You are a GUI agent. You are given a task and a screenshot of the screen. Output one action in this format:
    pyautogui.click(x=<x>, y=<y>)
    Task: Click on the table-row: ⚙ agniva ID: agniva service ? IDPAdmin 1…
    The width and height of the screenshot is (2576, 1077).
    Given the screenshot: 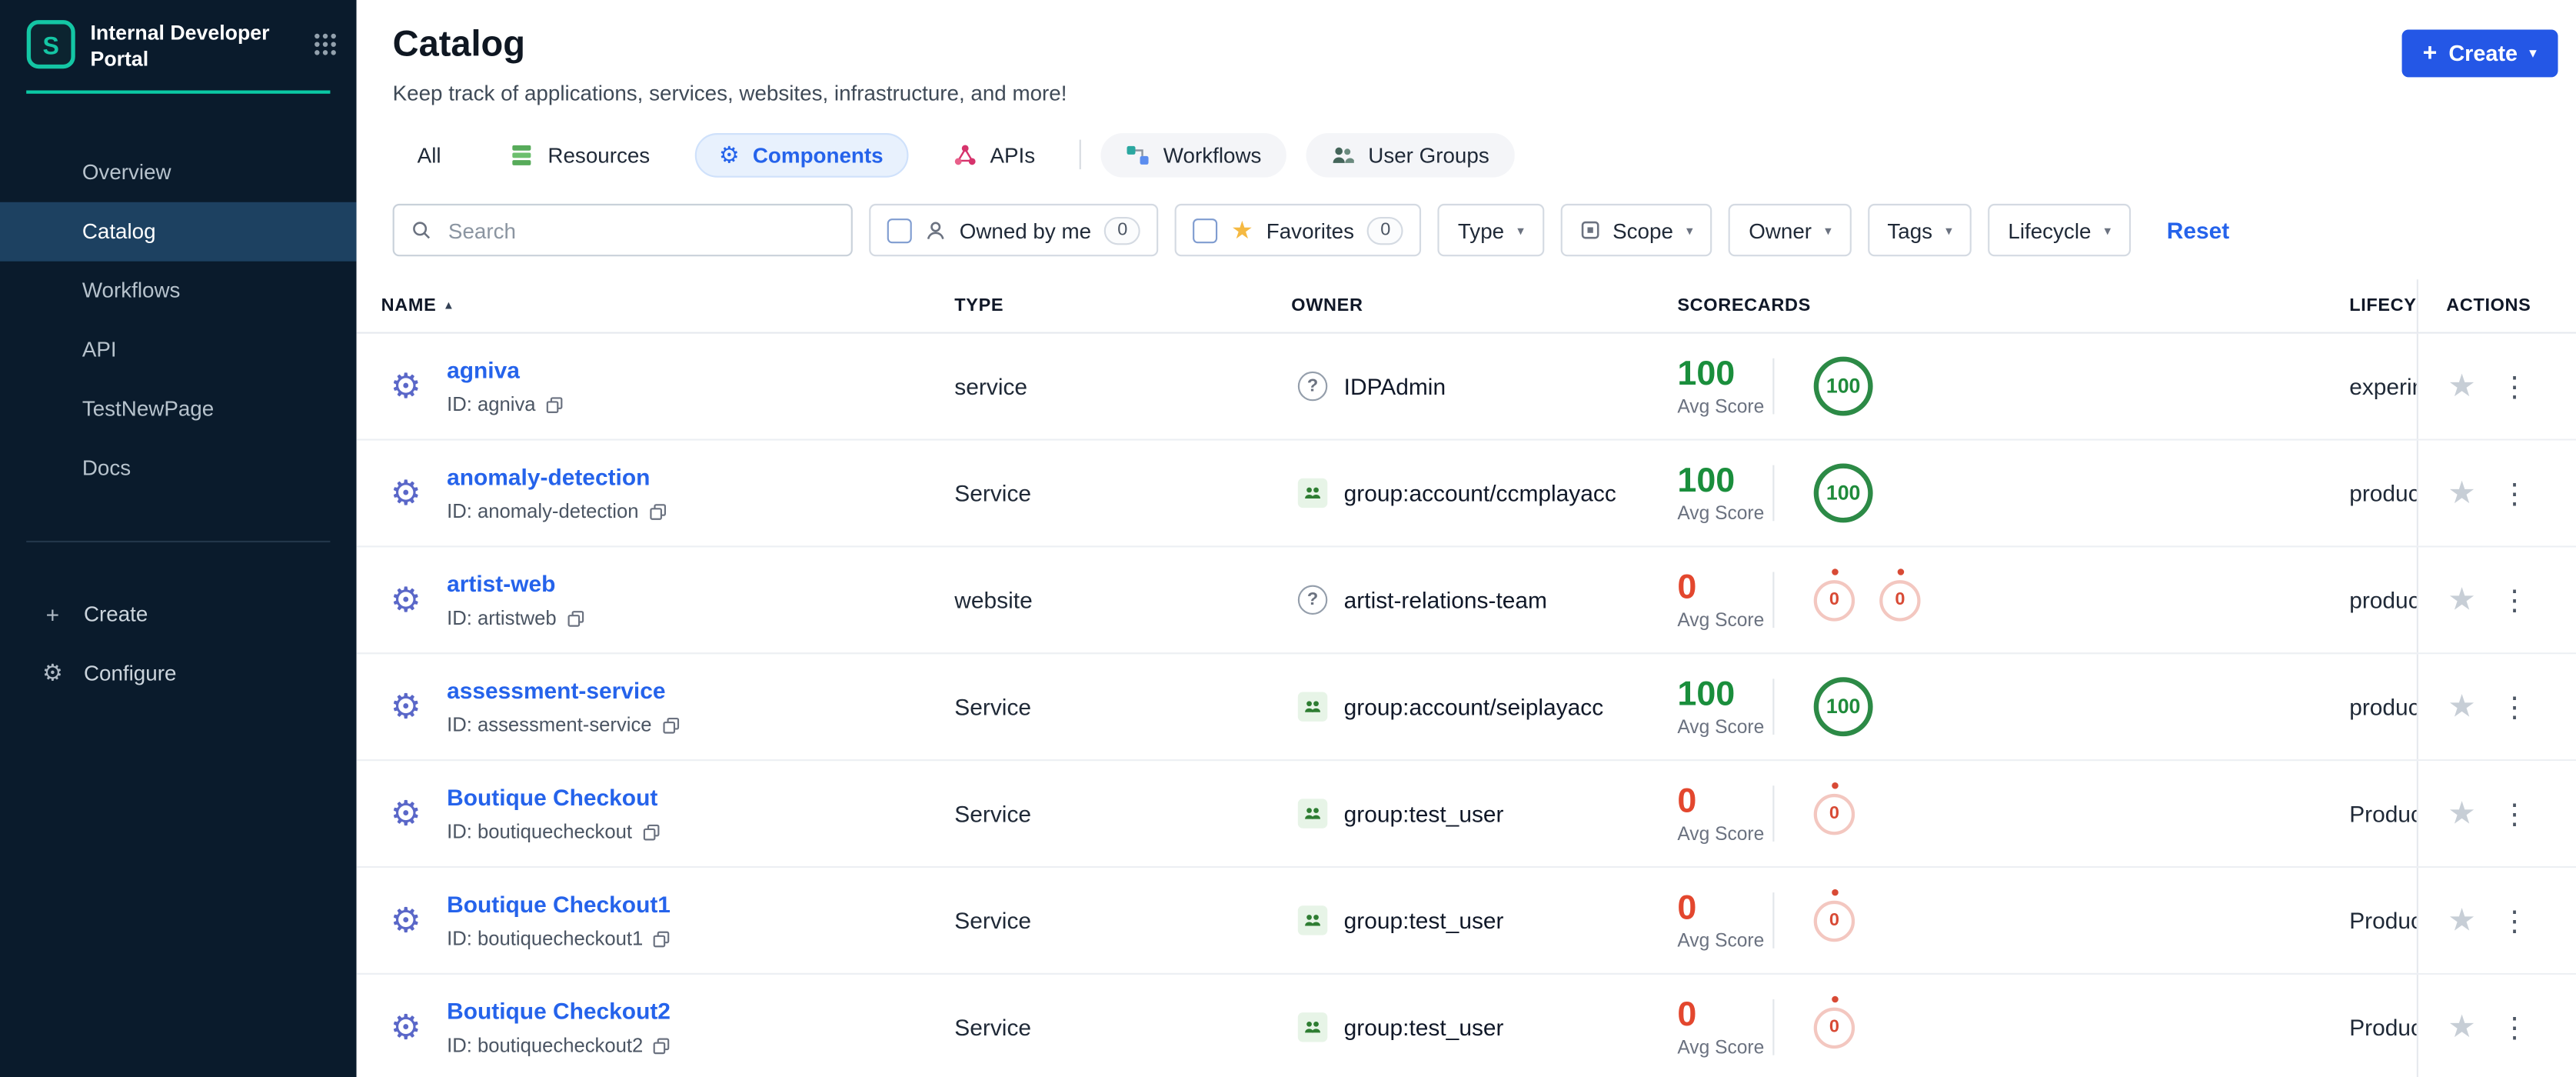 What is the action you would take?
    pyautogui.click(x=1466, y=387)
    